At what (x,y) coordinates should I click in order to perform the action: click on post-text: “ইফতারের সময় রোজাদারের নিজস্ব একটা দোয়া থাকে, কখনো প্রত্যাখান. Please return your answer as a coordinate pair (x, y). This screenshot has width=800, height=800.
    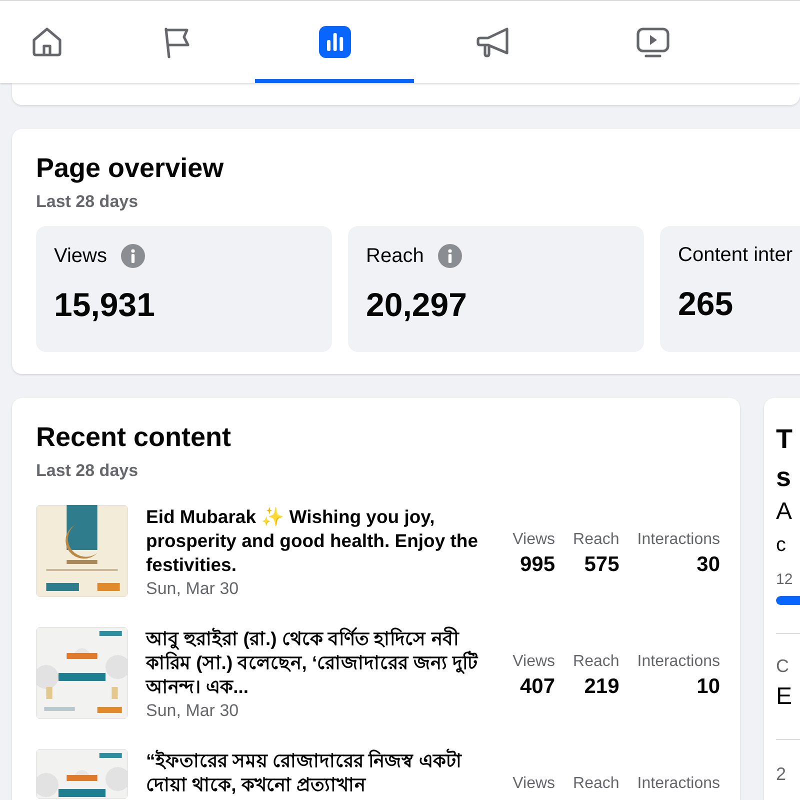
    Looking at the image, I should click on (314, 773).